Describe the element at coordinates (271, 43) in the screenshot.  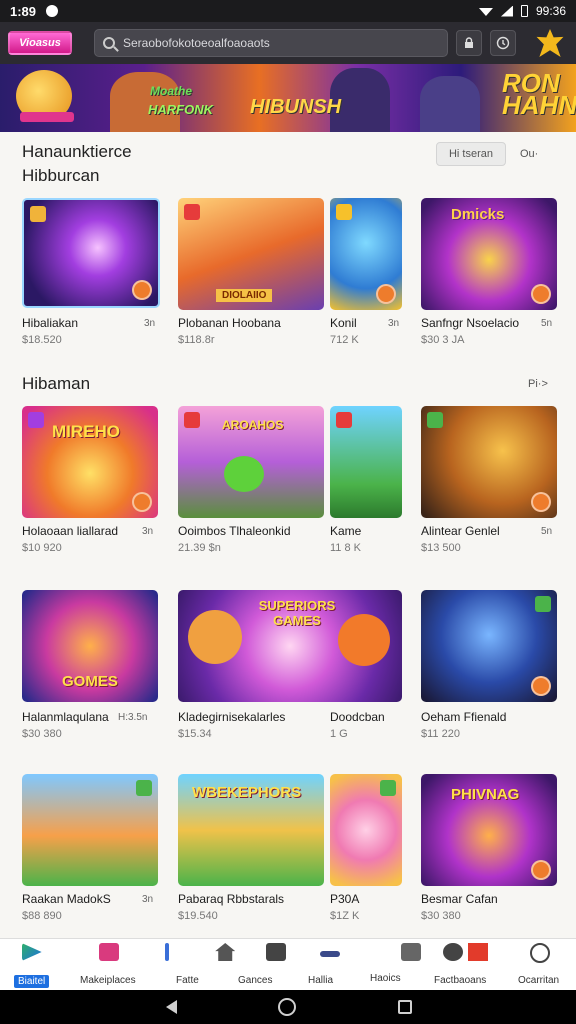
I see `search-input: Seraobofokotoeoalfoaoaots` at that location.